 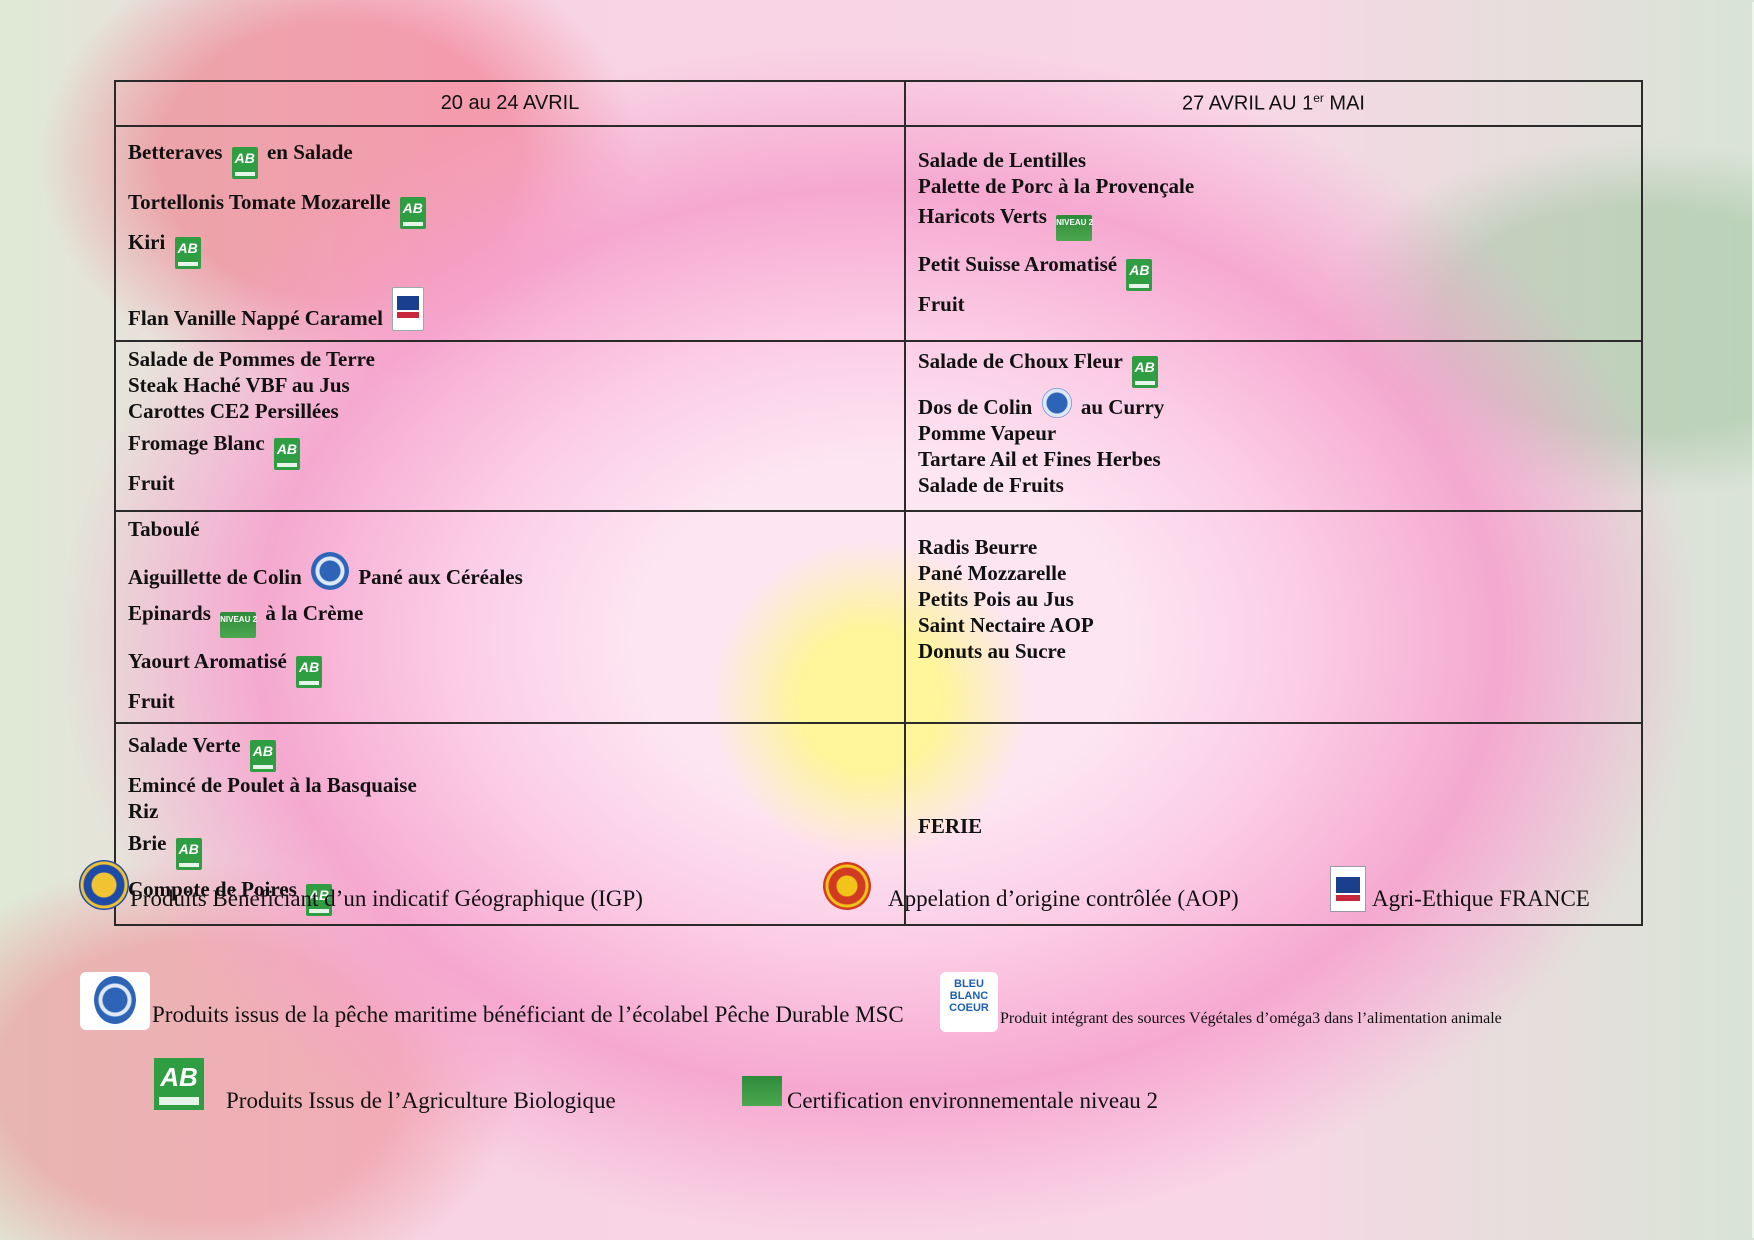 I want to click on environmental-certification-label-icon, so click(x=762, y=1091).